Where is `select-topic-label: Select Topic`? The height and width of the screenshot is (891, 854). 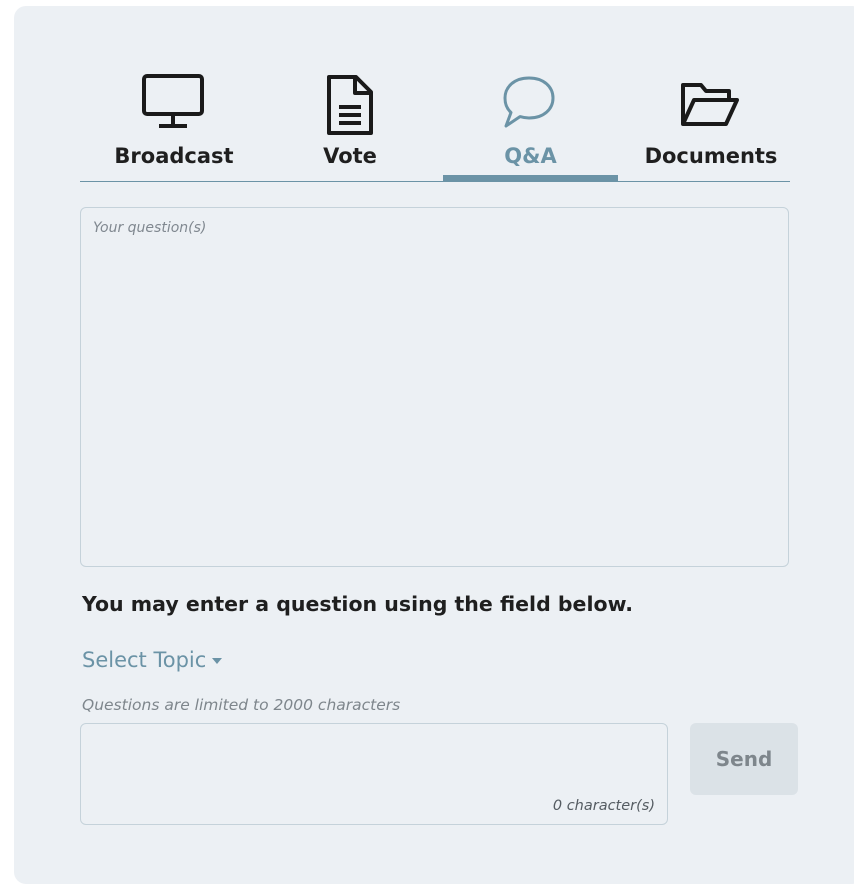
select-topic-label: Select Topic is located at coordinates (144, 660).